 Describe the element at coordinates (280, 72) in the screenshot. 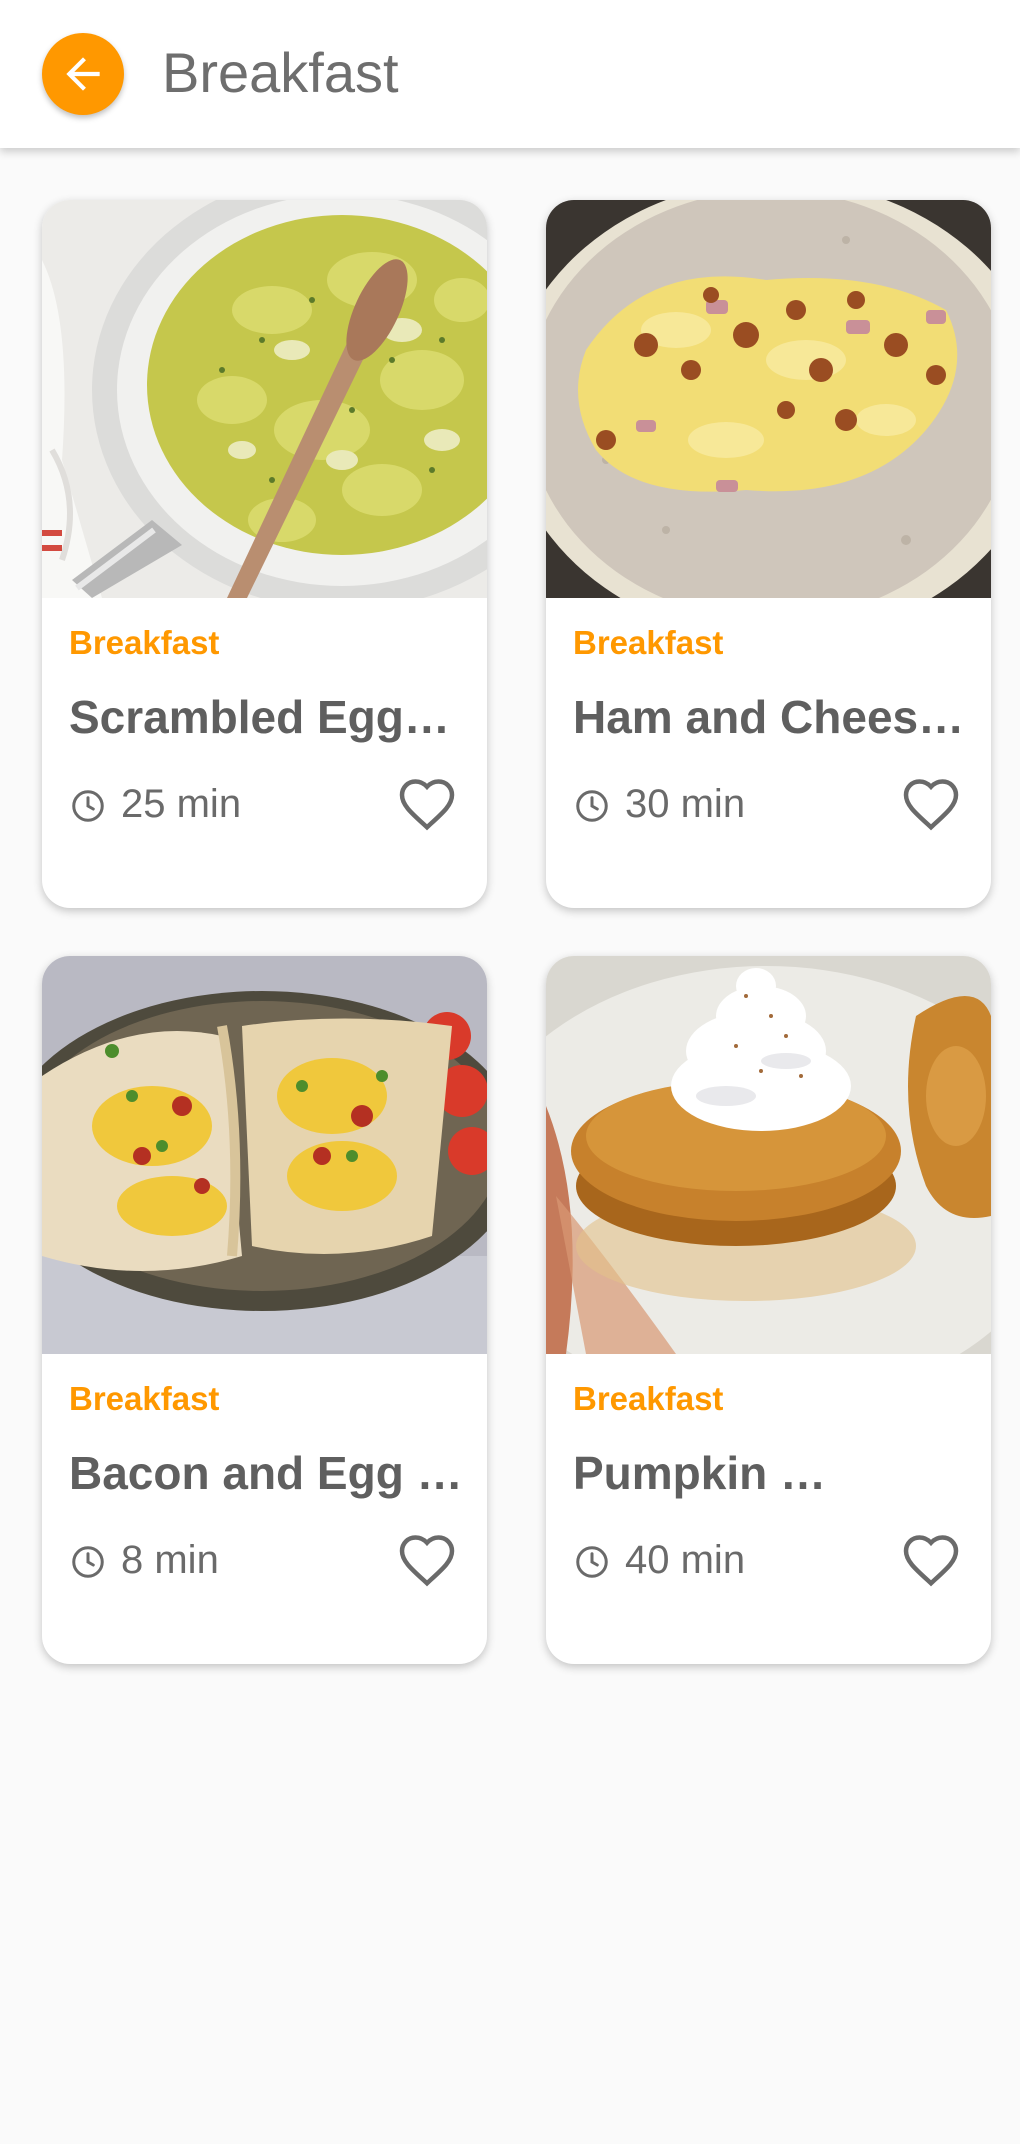

I see `page-title: Breakfast` at that location.